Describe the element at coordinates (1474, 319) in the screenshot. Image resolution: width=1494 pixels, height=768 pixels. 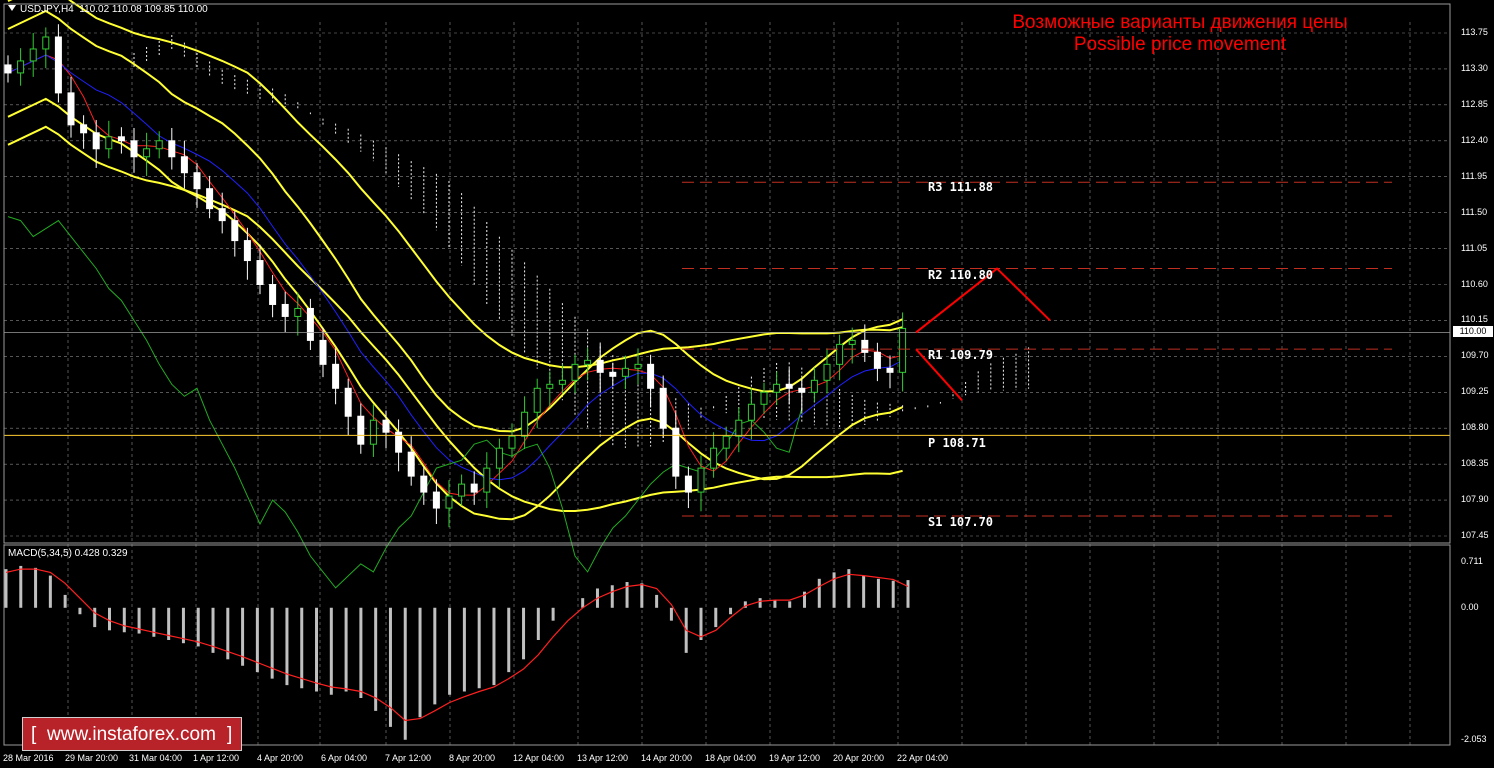
I see `price-tick-label: 110.15` at that location.